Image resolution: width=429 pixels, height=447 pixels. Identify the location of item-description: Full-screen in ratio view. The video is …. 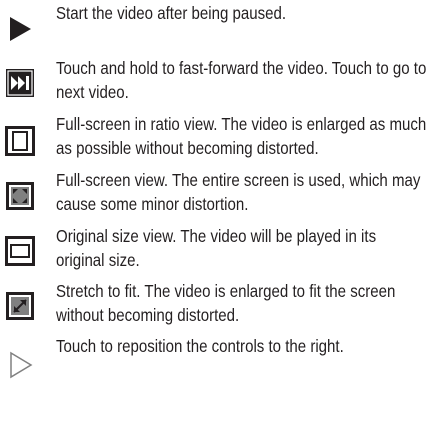
(241, 136).